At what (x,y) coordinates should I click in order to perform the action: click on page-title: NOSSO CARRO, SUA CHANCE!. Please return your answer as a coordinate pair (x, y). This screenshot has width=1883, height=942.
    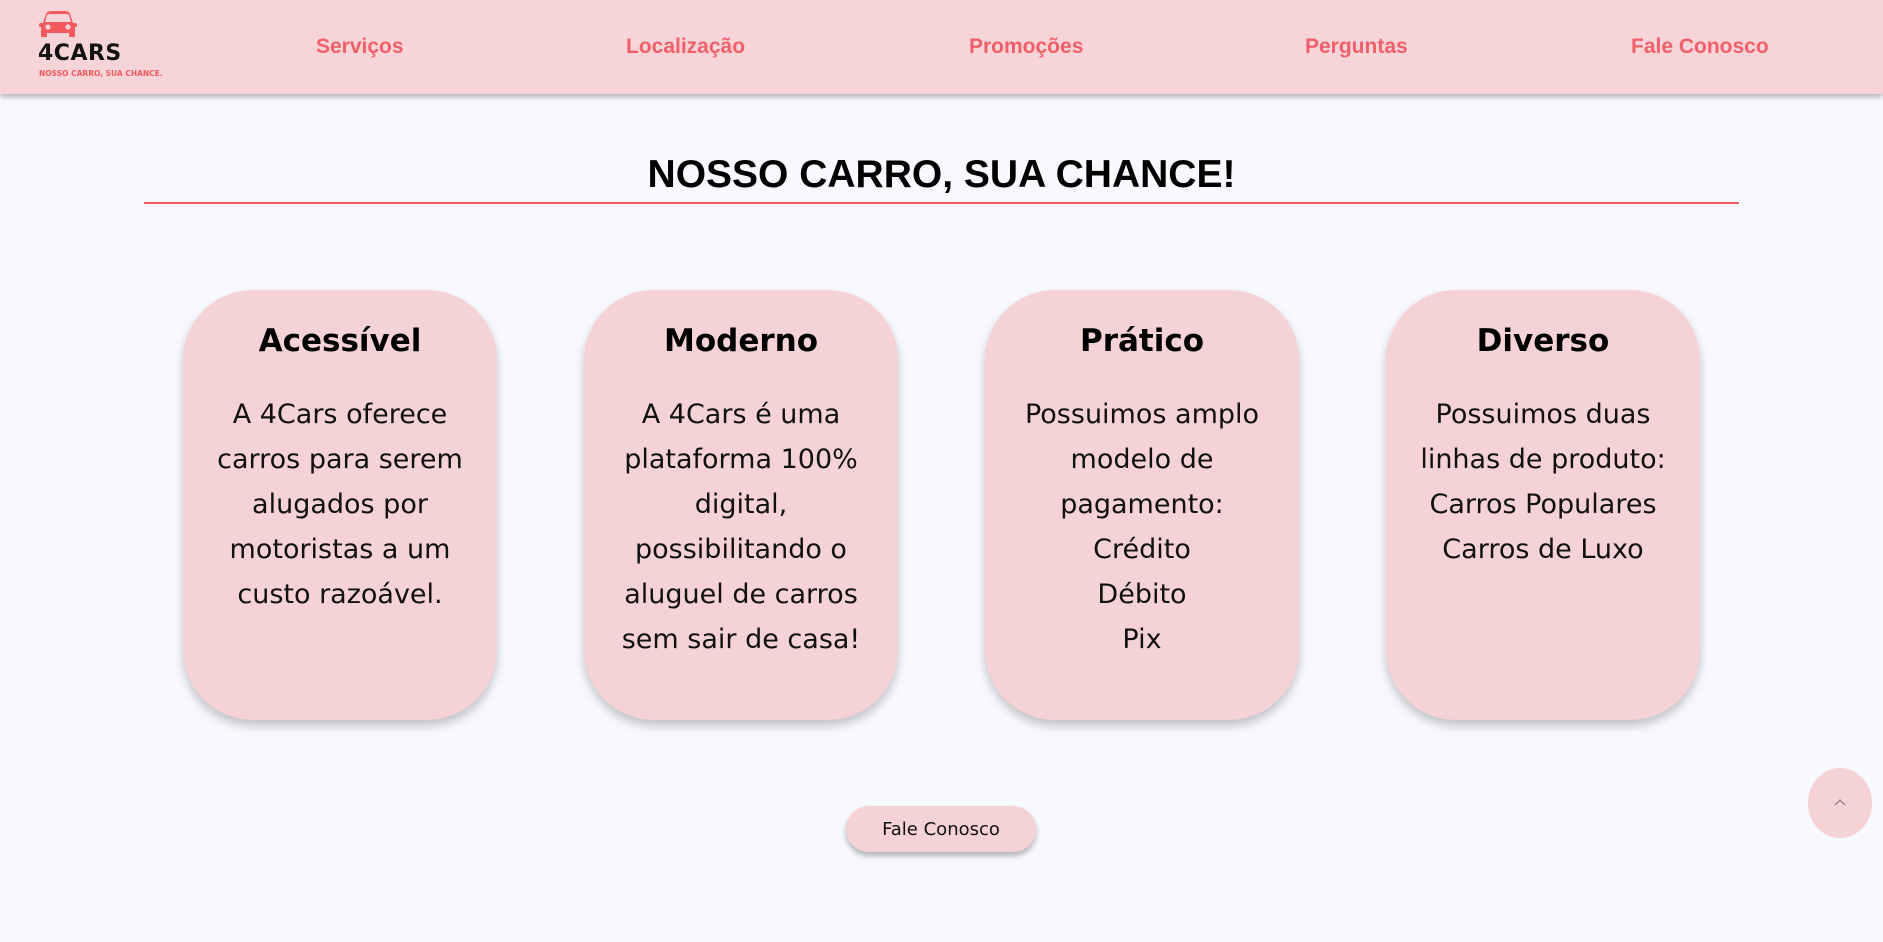
    Looking at the image, I should click on (941, 174).